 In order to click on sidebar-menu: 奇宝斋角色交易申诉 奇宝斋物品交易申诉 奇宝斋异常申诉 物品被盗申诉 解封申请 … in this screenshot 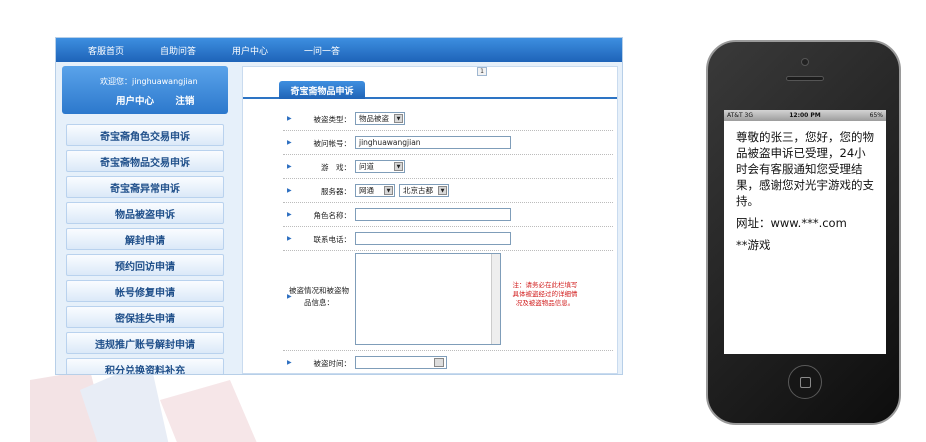, I will do `click(145, 249)`.